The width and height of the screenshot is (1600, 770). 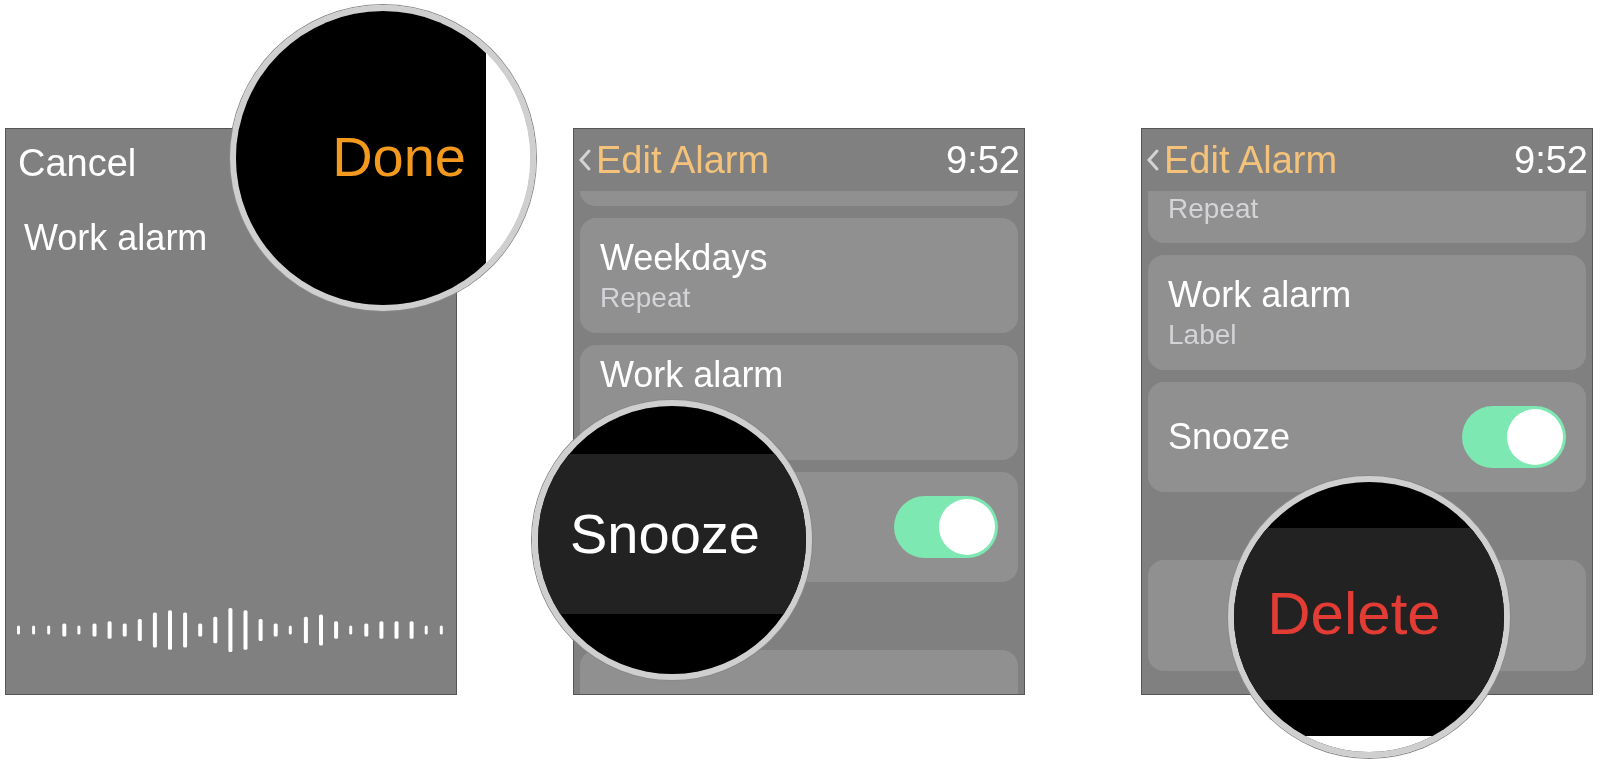 What do you see at coordinates (665, 534) in the screenshot?
I see `snooze-label: Snooze` at bounding box center [665, 534].